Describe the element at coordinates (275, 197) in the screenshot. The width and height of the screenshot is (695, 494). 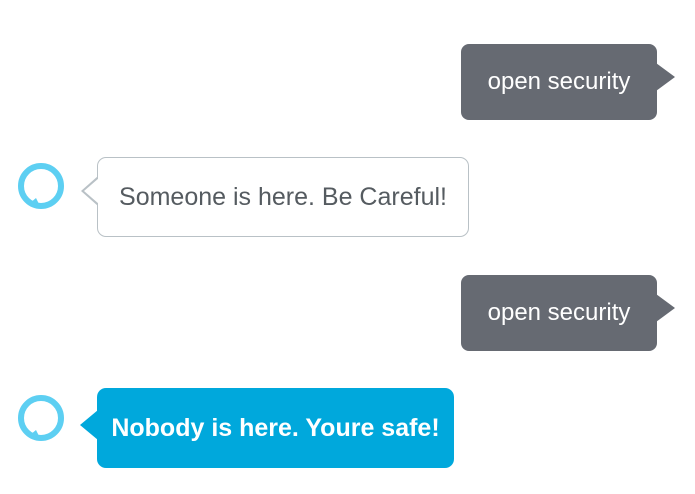
I see `alexa-message-bubble: Someone is here. Be Careful!` at that location.